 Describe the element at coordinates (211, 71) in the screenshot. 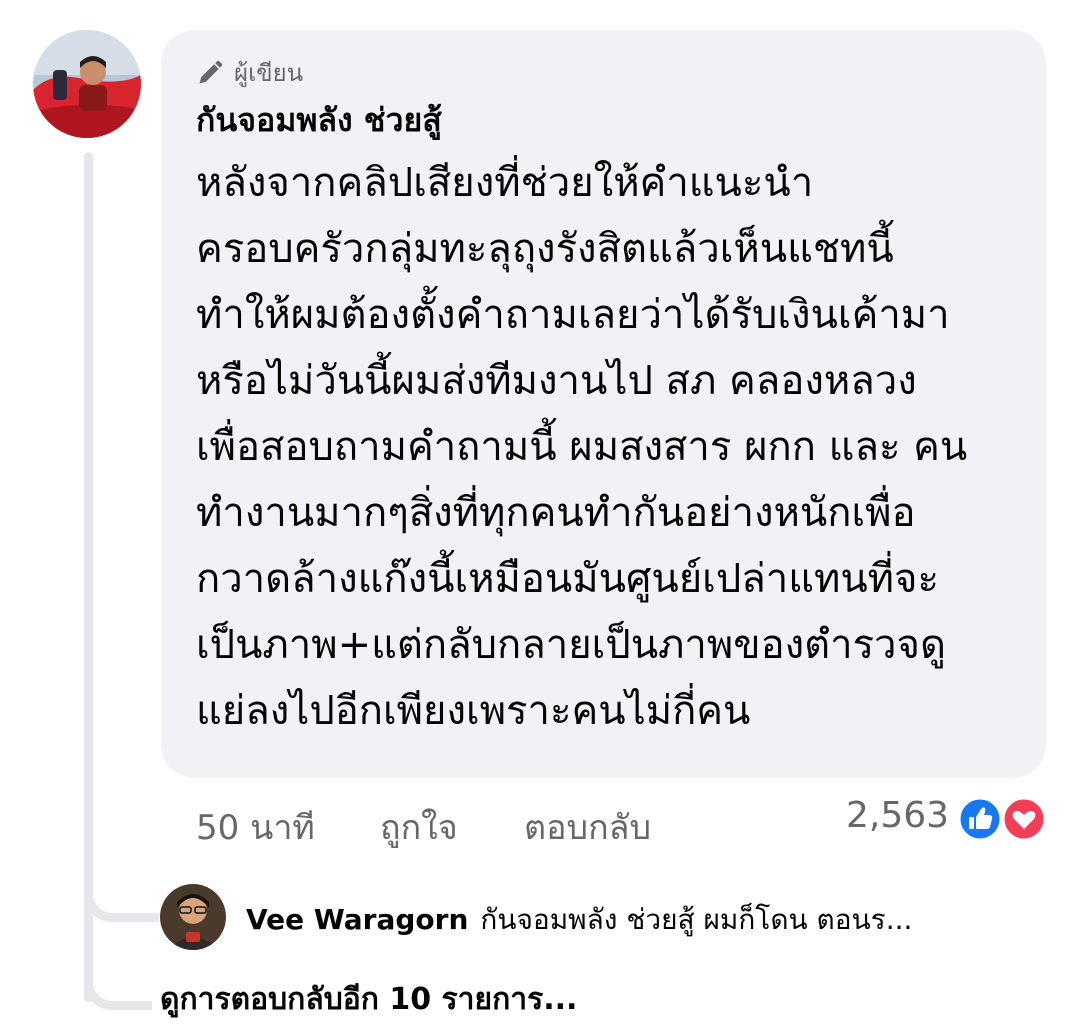

I see `pencil-icon` at that location.